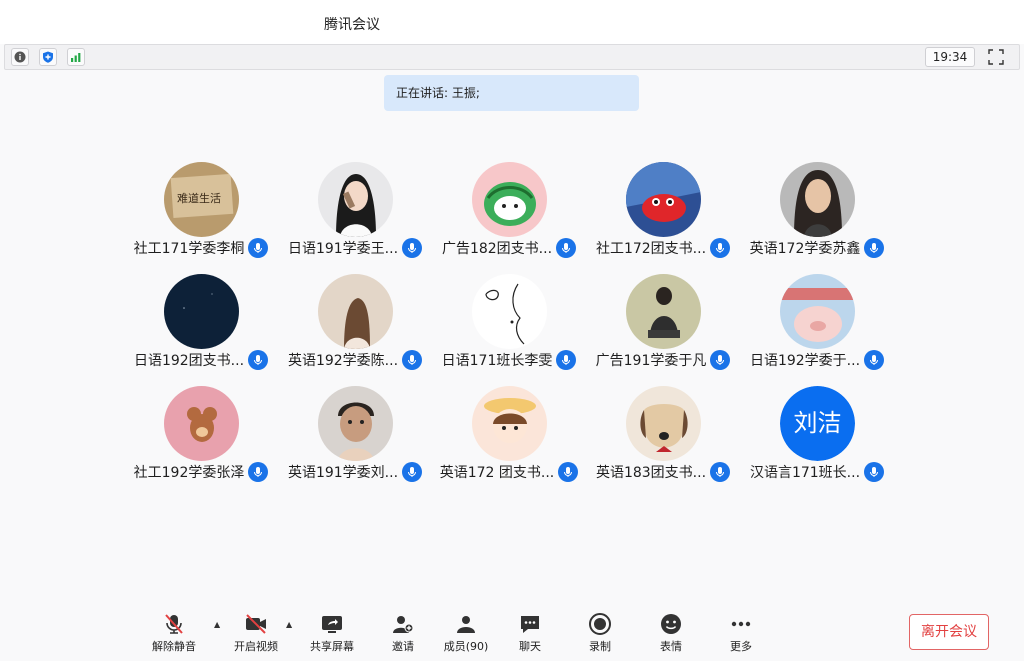 This screenshot has width=1024, height=661. Describe the element at coordinates (530, 624) in the screenshot. I see `chat-icon` at that location.